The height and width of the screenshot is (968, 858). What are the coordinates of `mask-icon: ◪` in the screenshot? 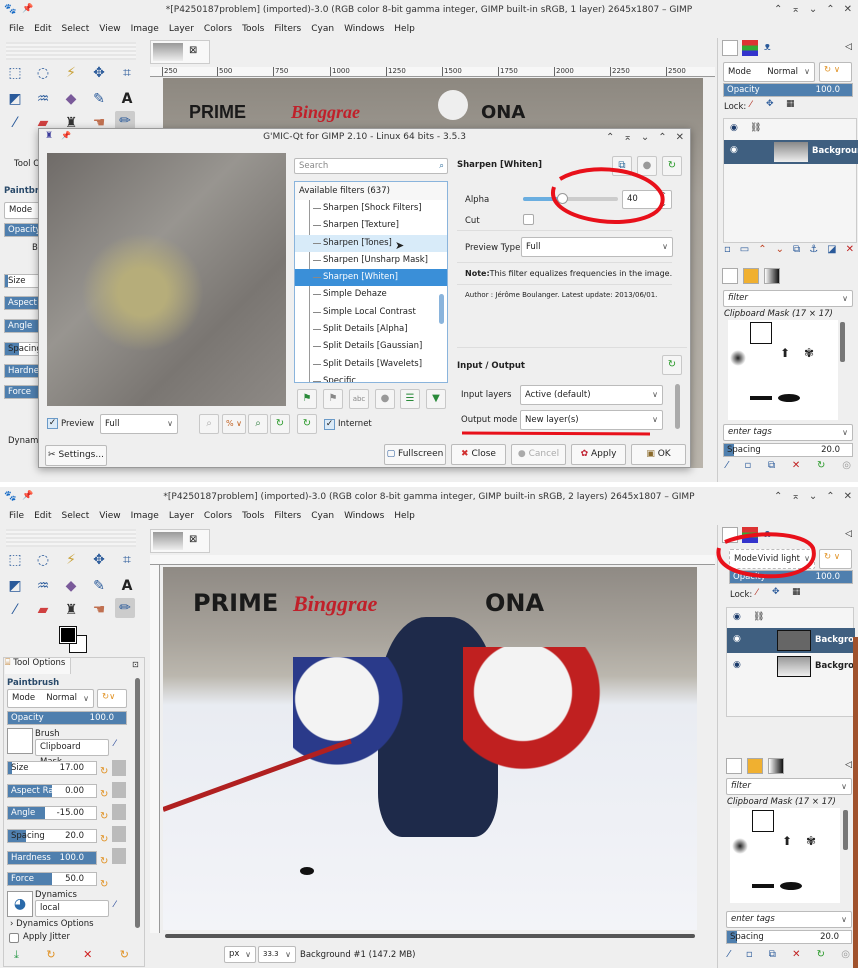 It's located at (831, 249).